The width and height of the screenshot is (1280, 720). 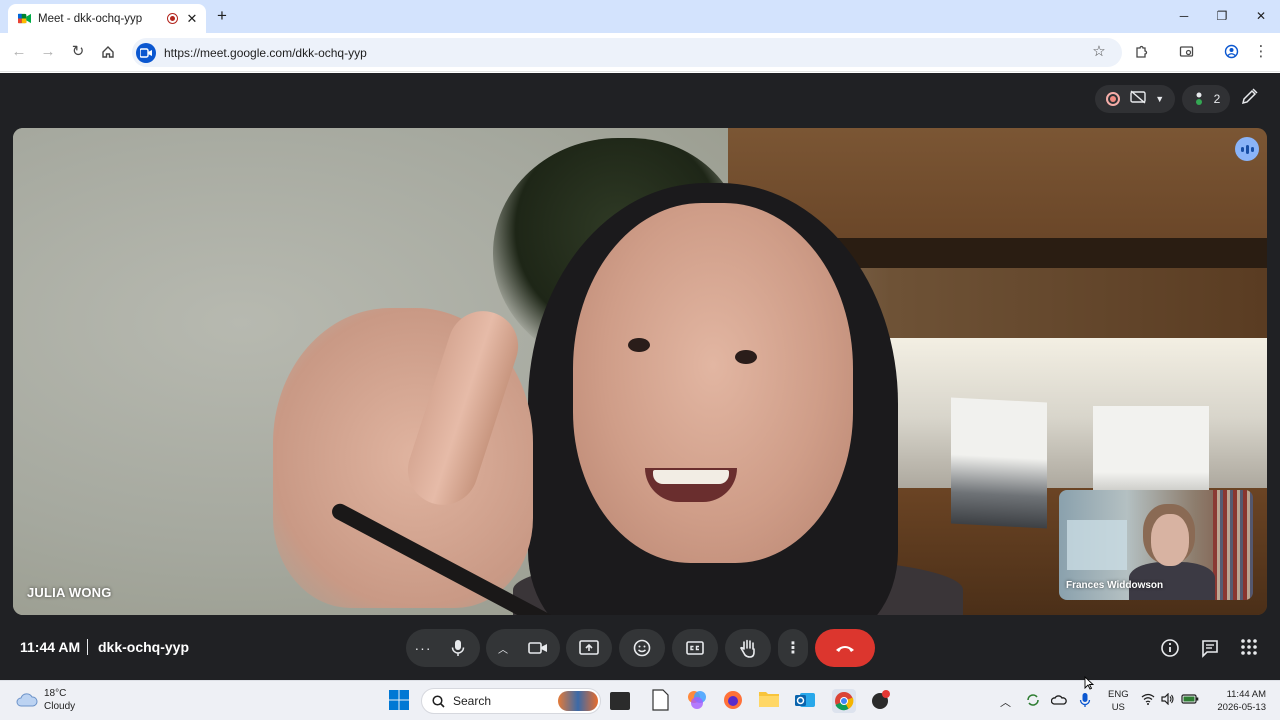 I want to click on camera-icon, so click(x=538, y=648).